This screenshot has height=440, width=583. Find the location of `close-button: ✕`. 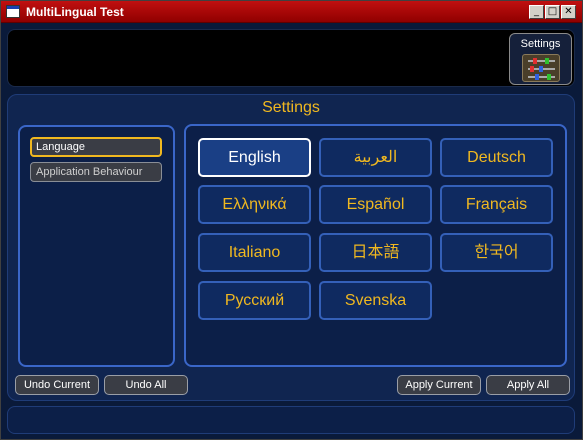

close-button: ✕ is located at coordinates (568, 12).